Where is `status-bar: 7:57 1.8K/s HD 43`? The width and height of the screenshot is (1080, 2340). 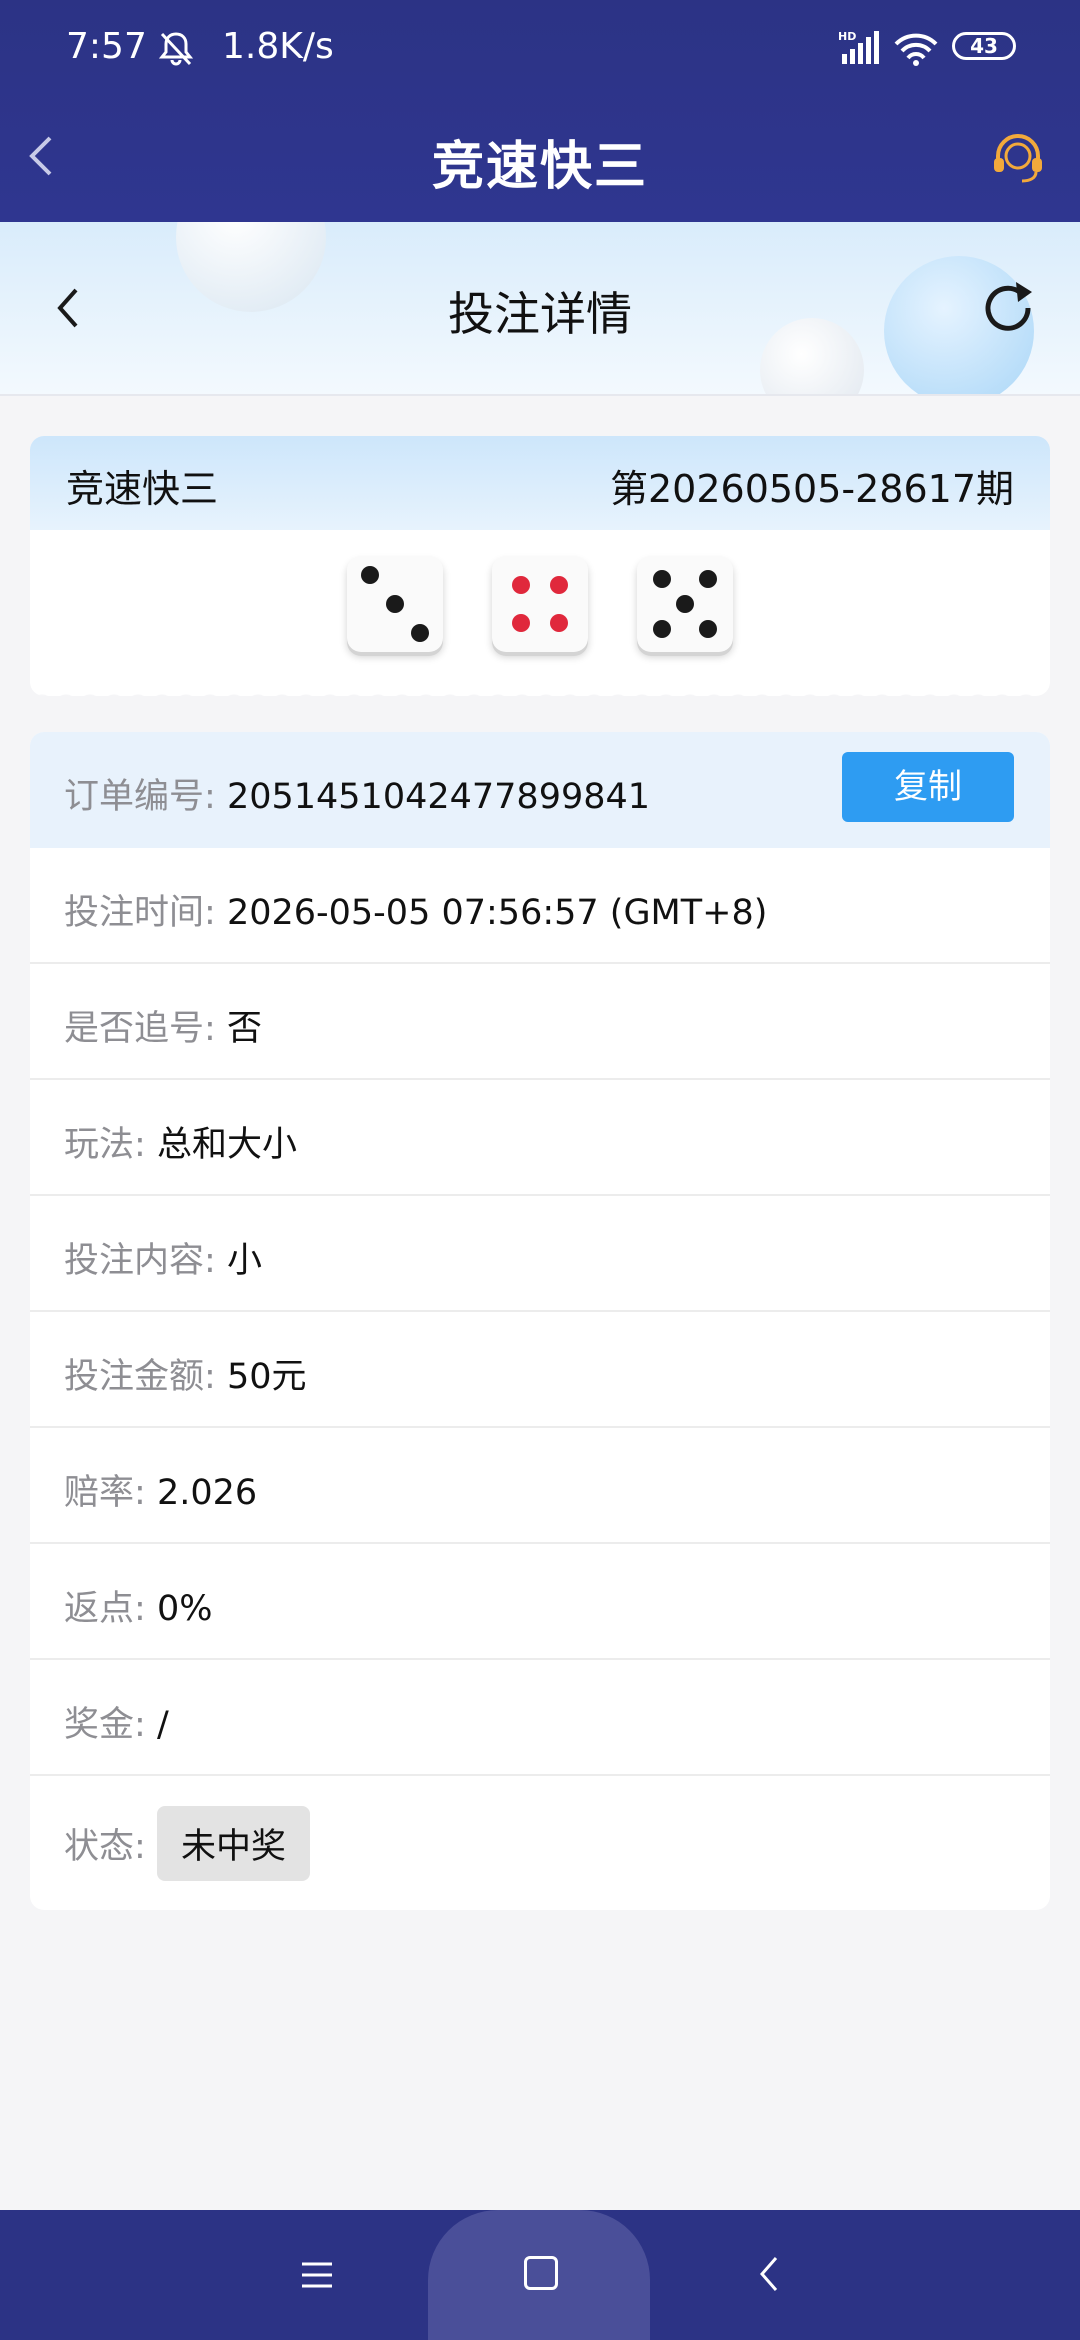
status-bar: 7:57 1.8K/s HD 43 is located at coordinates (540, 48).